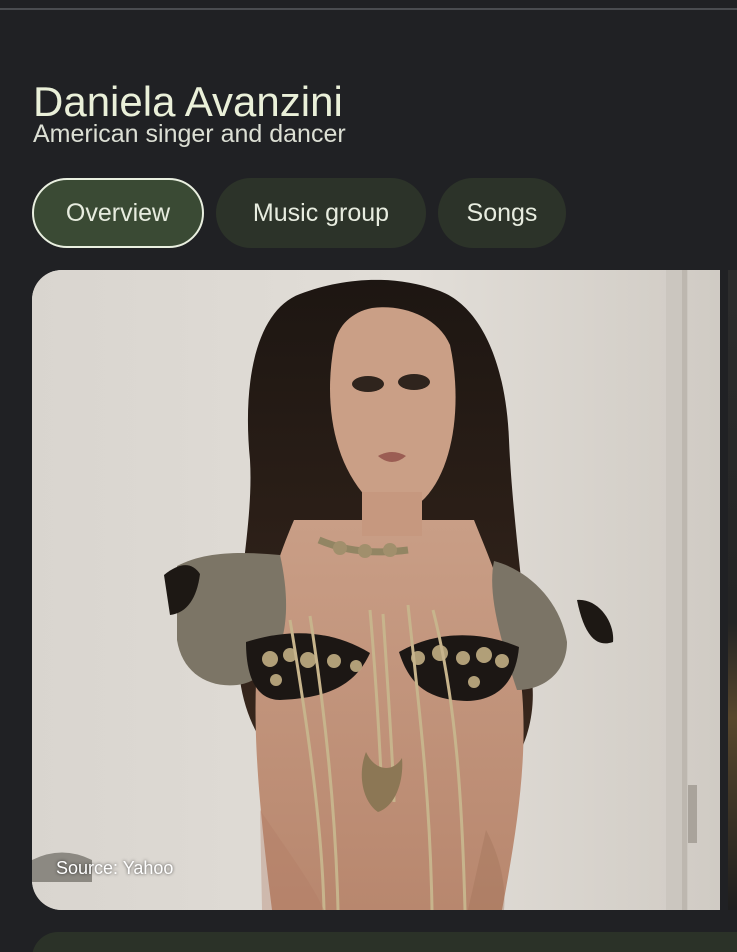 The height and width of the screenshot is (952, 737). What do you see at coordinates (368, 9) in the screenshot?
I see `top-divider` at bounding box center [368, 9].